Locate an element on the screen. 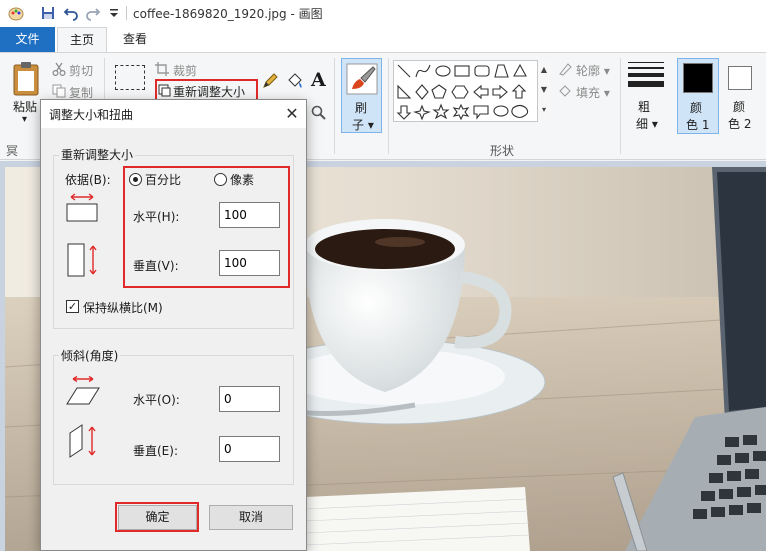 This screenshot has height=551, width=766. resize-section-title: 重新调整大小 is located at coordinates (97, 154).